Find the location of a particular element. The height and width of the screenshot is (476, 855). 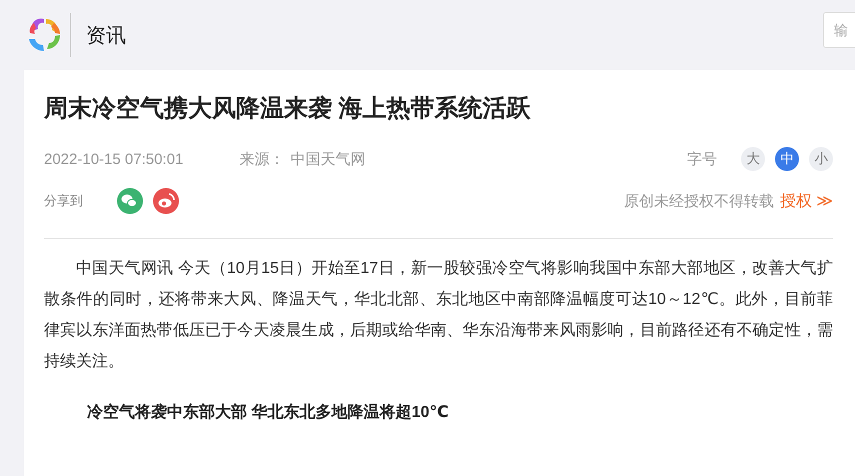

font-size-button: 大 is located at coordinates (753, 159).